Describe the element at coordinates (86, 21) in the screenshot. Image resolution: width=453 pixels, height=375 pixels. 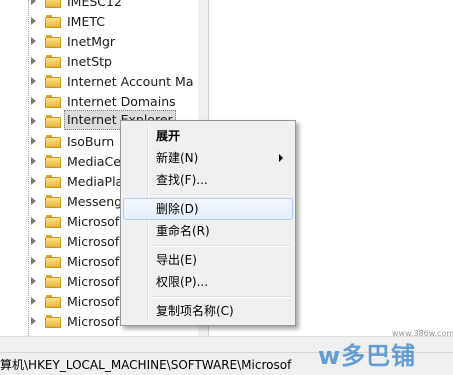
I see `tree-item-label: IMETC` at that location.